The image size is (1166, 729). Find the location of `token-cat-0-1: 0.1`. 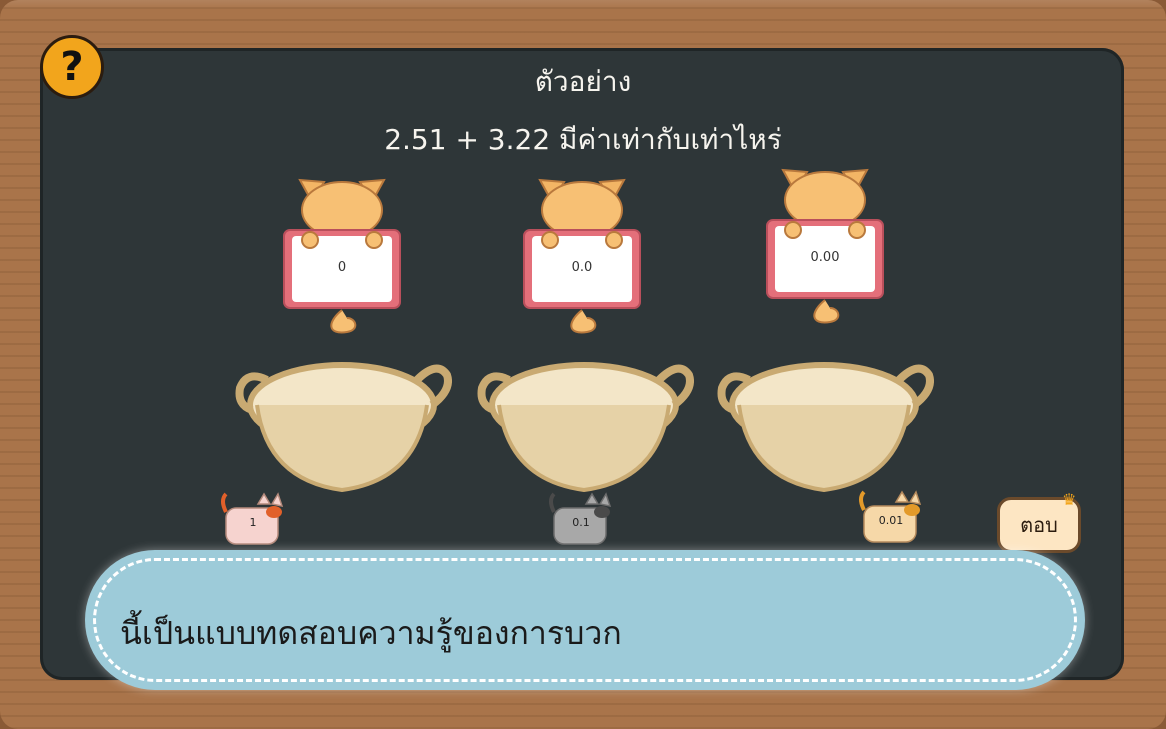

token-cat-0-1: 0.1 is located at coordinates (581, 520).